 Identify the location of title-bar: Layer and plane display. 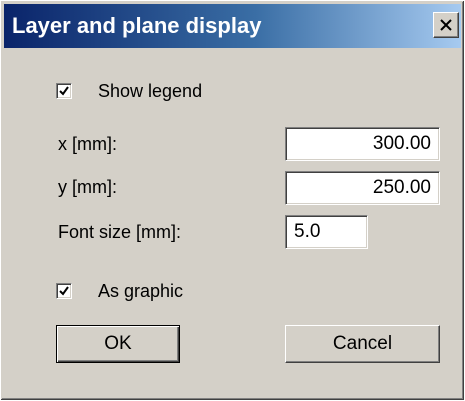
(232, 26).